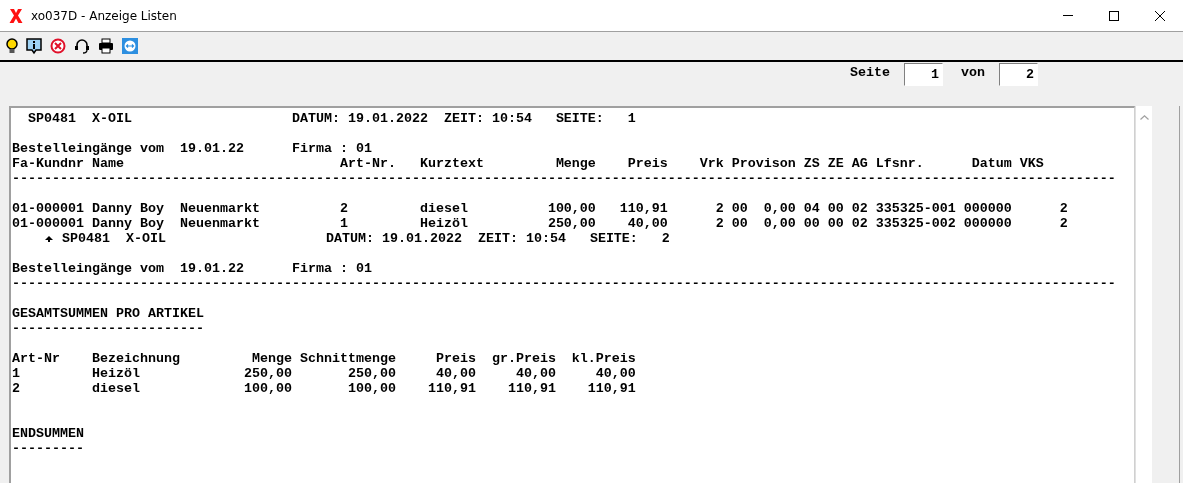  I want to click on scrollbar, so click(1143, 294).